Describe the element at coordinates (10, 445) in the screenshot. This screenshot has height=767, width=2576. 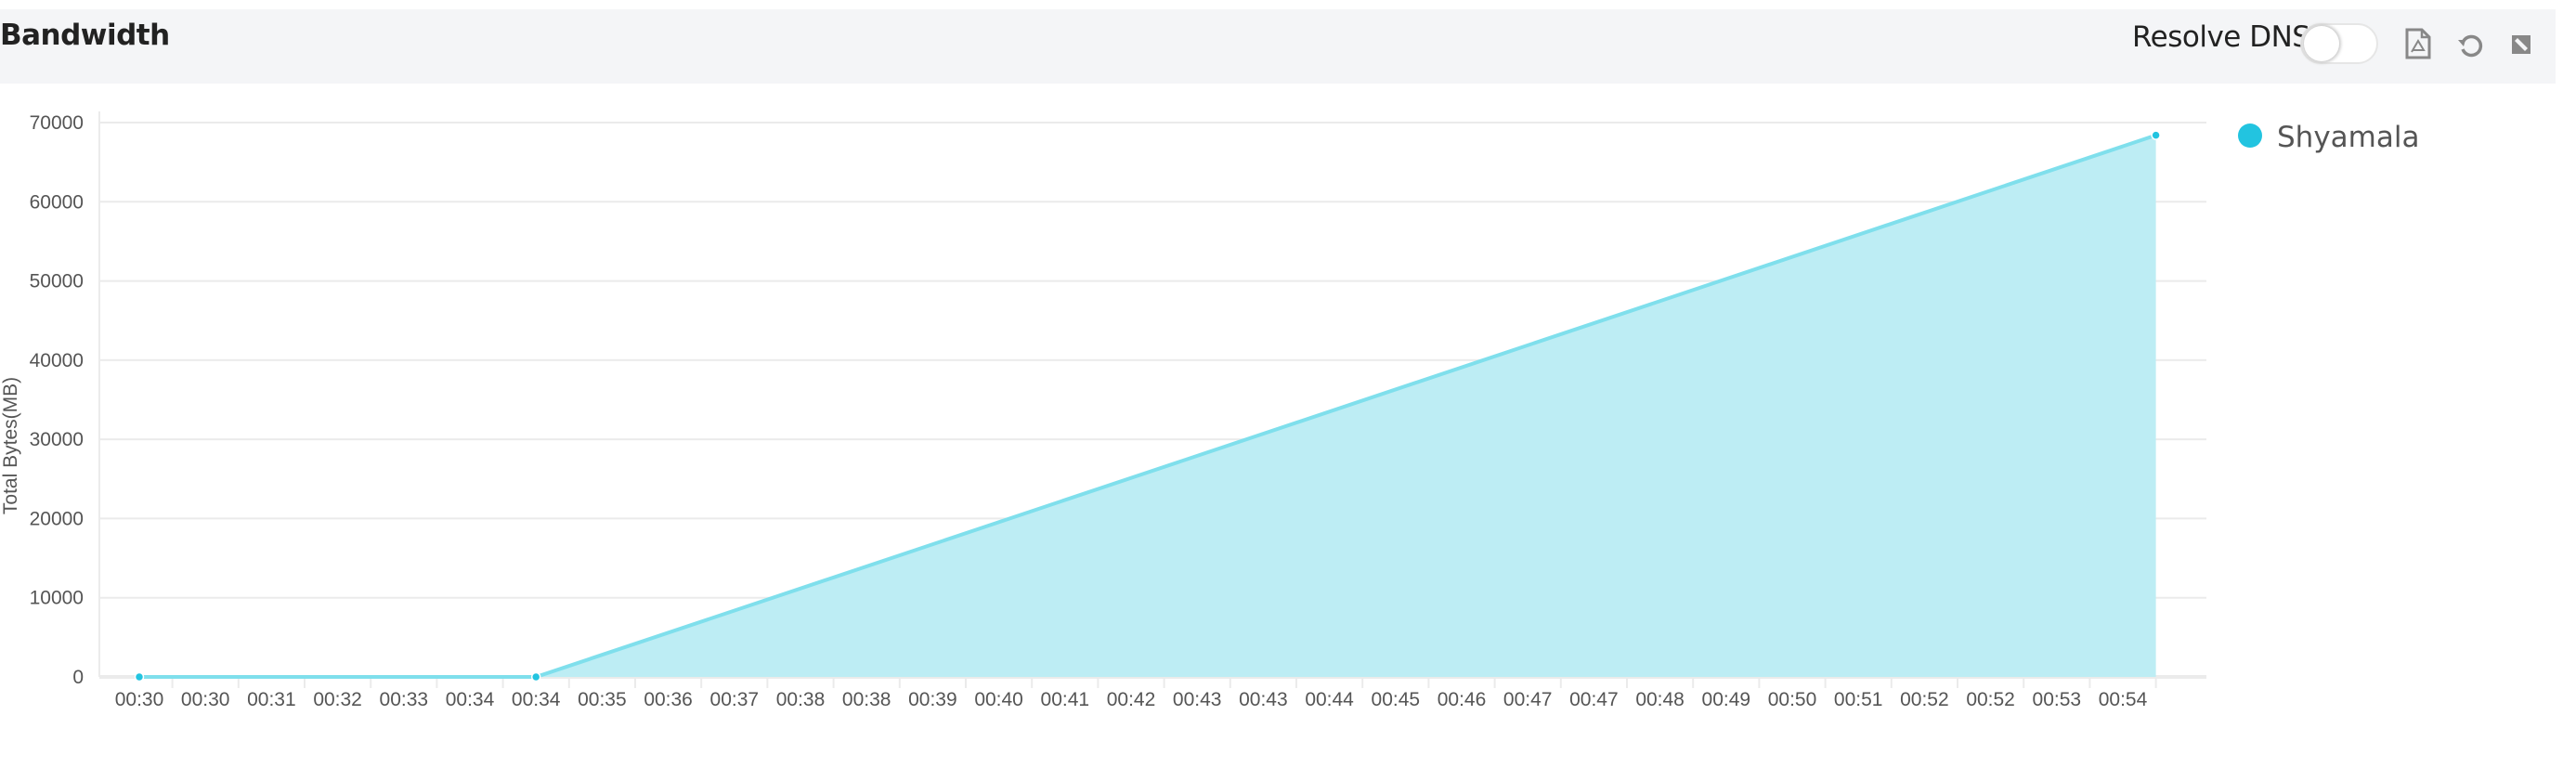
I see `y-axis-title: Total Bytes(MB)` at that location.